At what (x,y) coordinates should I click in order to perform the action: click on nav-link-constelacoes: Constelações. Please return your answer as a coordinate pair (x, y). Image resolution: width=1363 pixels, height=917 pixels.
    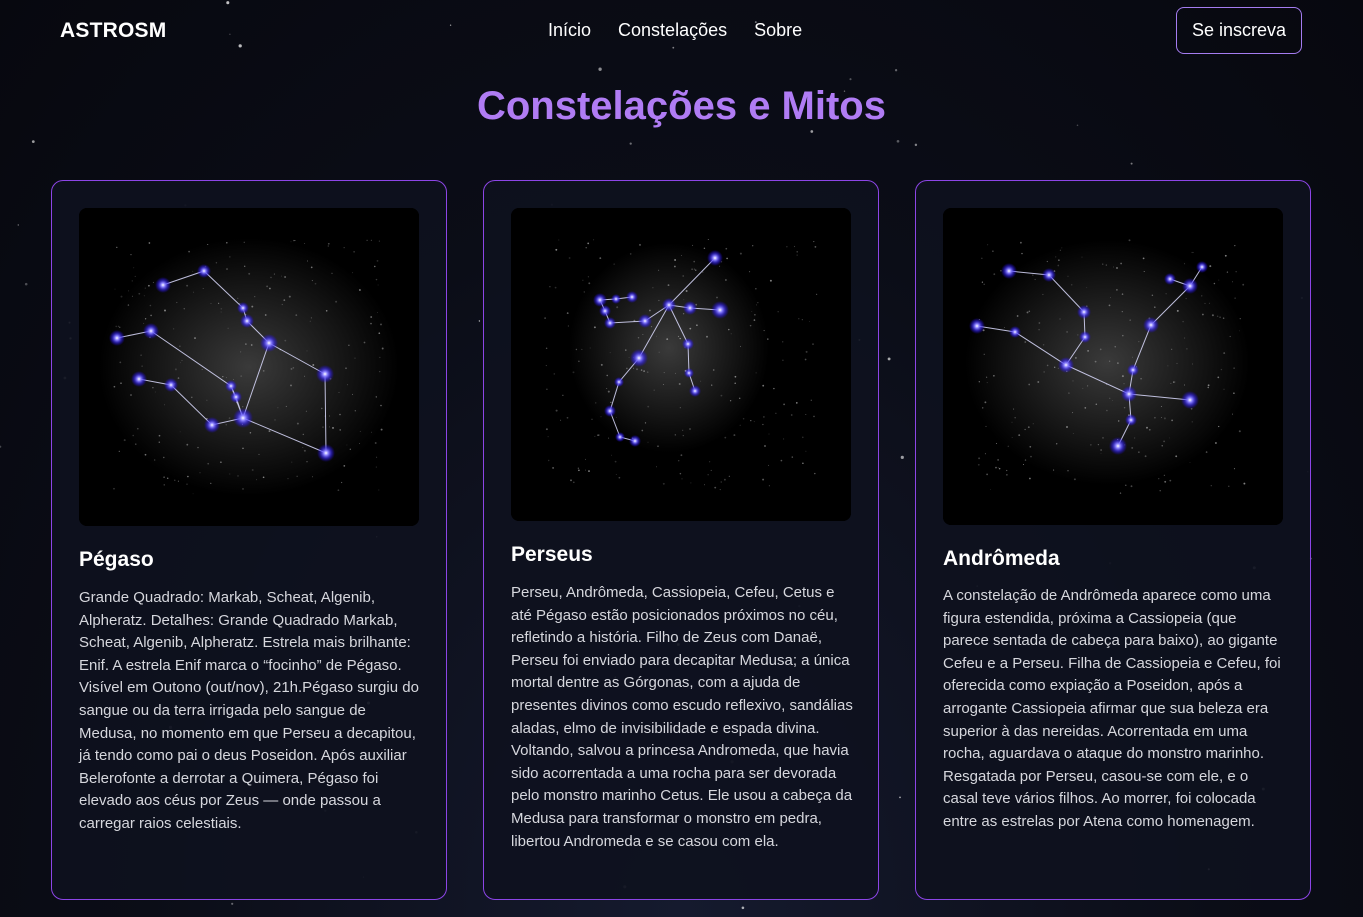
    Looking at the image, I should click on (672, 30).